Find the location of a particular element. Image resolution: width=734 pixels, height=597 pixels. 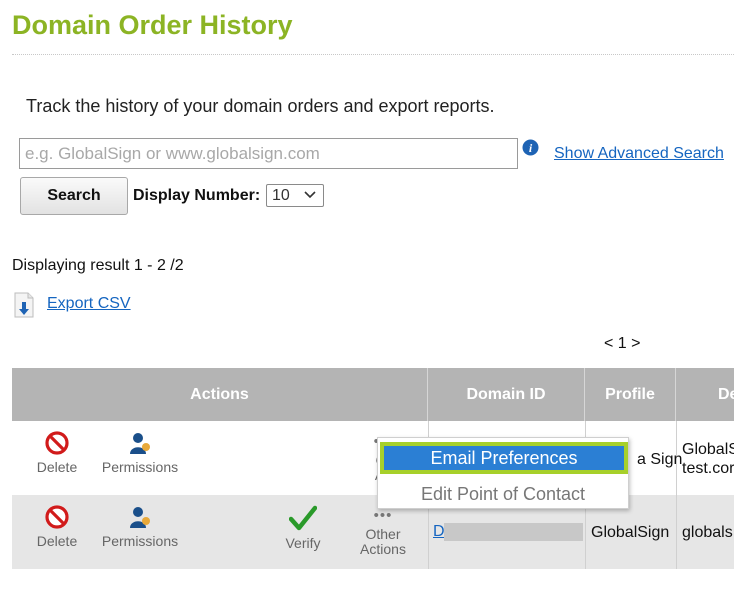

export-csv-link: Export CSV is located at coordinates (89, 304).